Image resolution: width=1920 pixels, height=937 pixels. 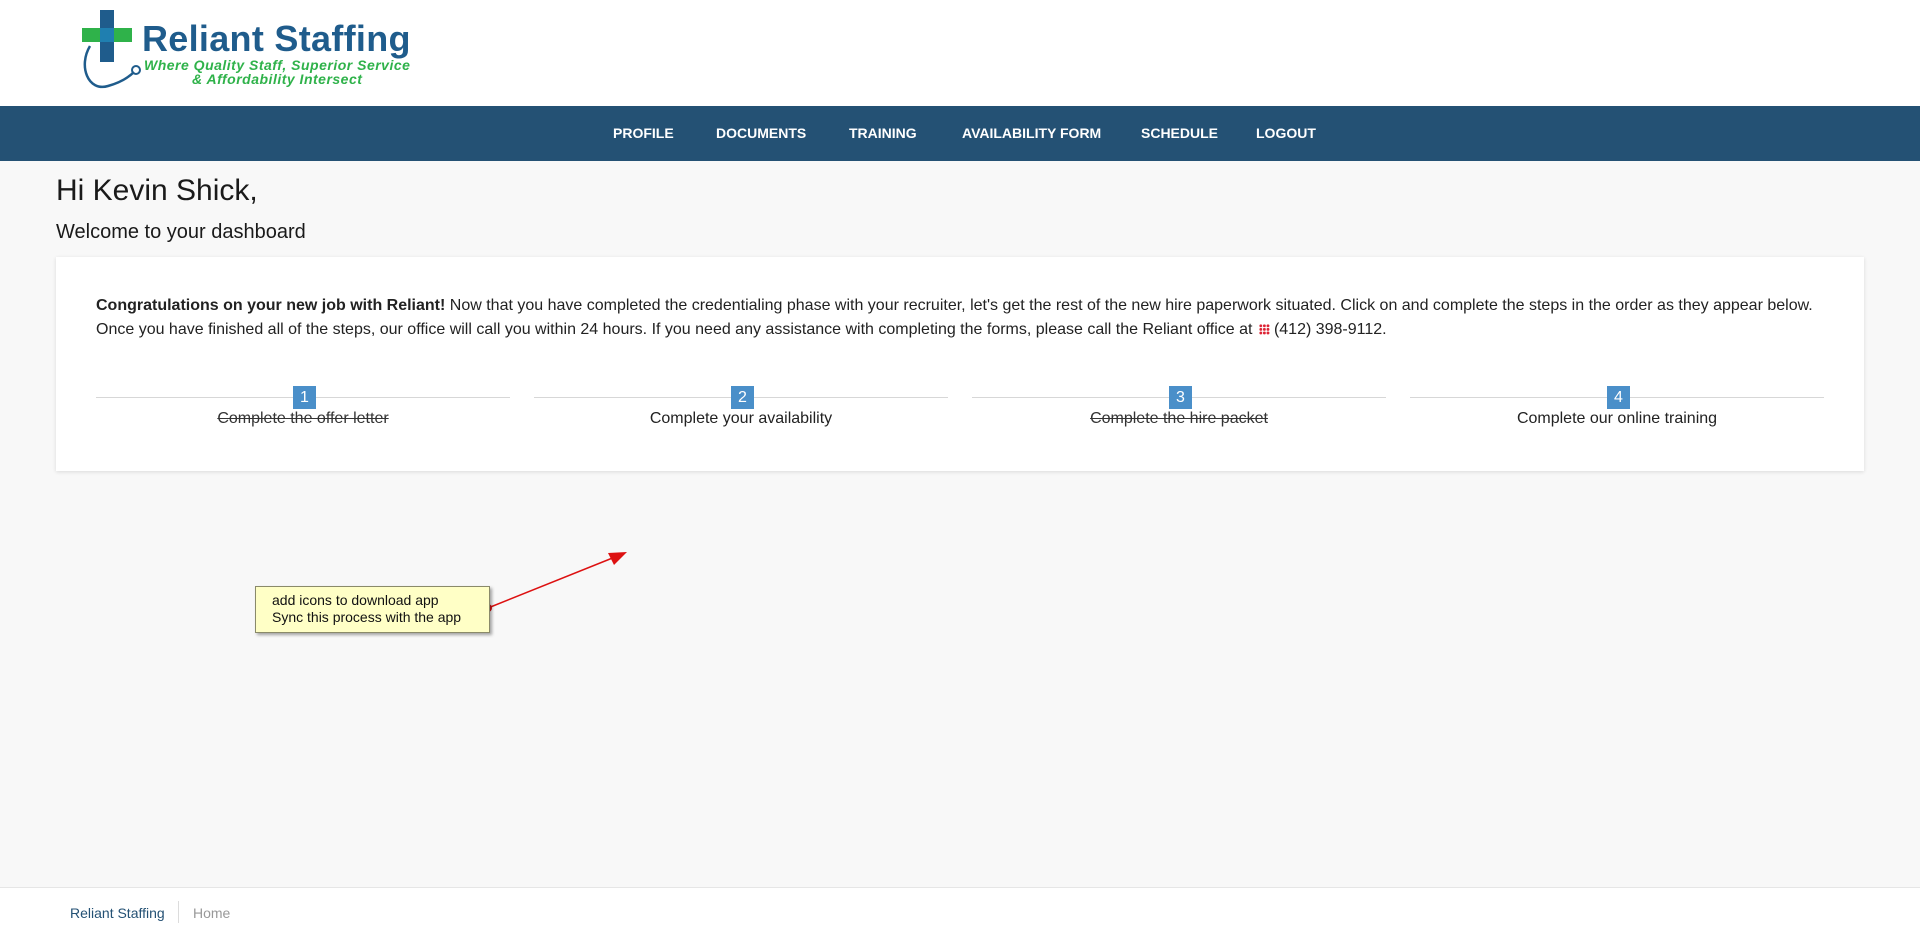 I want to click on breadcrumb: Reliant Staffing Home, so click(x=960, y=912).